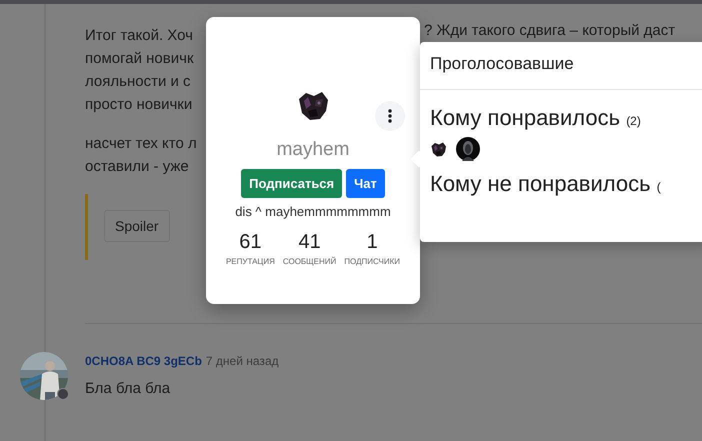  I want to click on stat-label: РЕПУТАЦИЯ, so click(250, 261).